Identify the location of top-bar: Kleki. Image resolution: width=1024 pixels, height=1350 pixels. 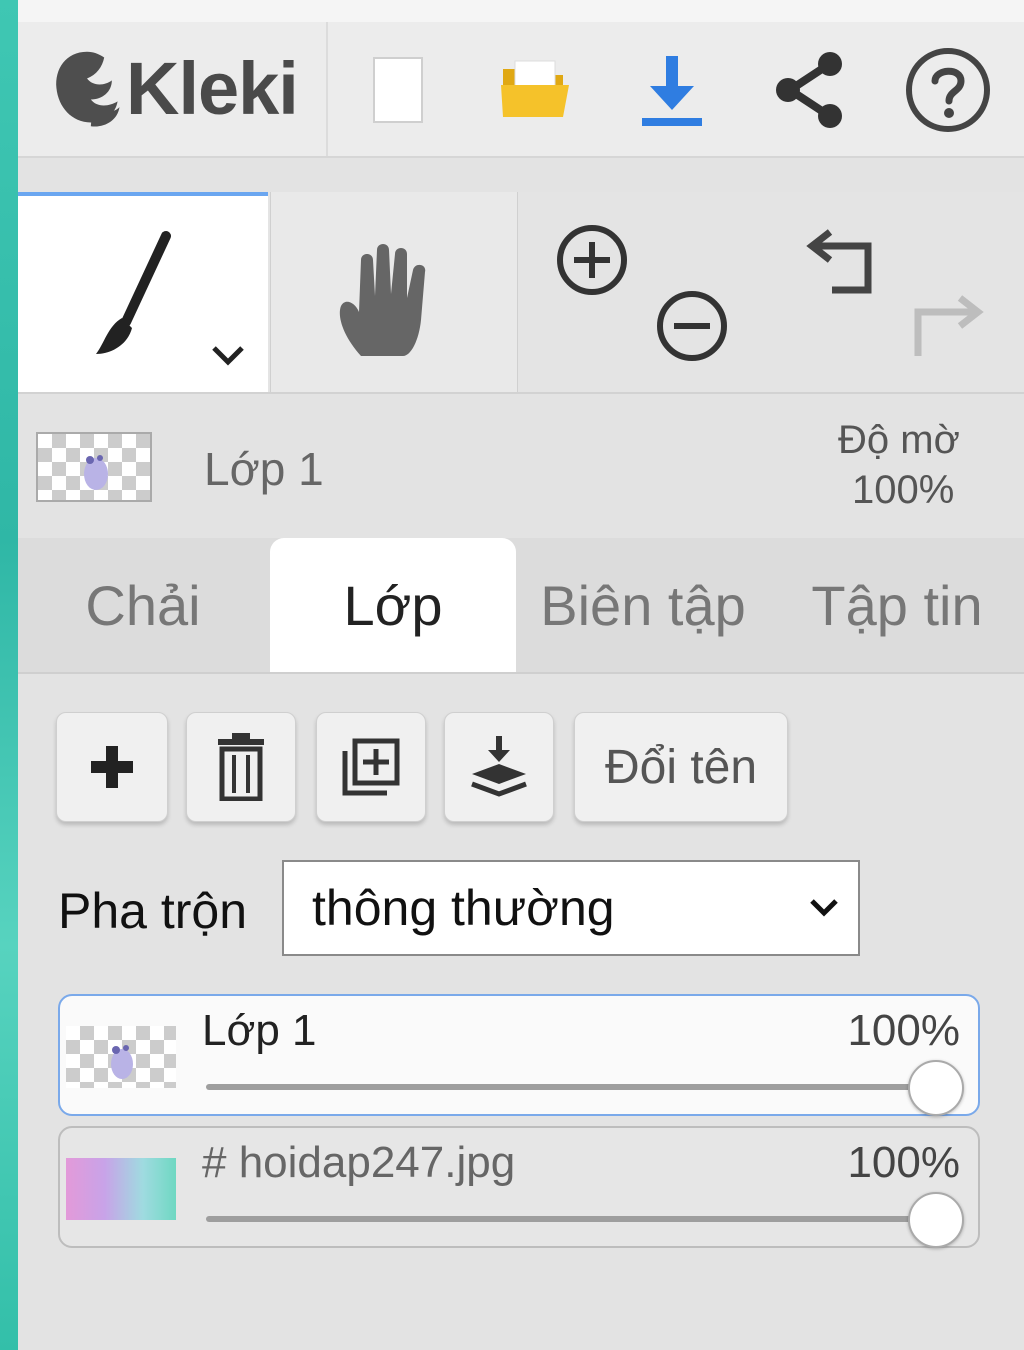
(521, 90).